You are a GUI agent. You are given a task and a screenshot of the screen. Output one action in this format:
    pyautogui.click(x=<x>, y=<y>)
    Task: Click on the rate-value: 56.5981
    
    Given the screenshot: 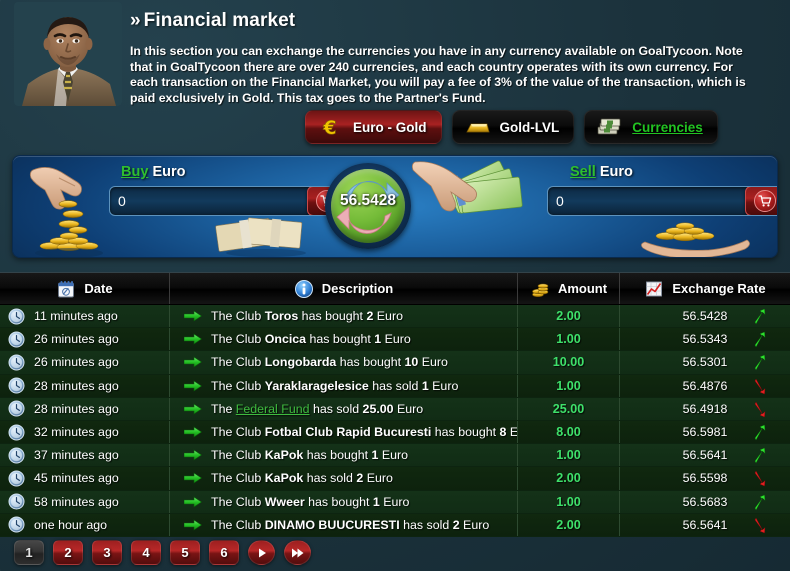 What is the action you would take?
    pyautogui.click(x=705, y=432)
    